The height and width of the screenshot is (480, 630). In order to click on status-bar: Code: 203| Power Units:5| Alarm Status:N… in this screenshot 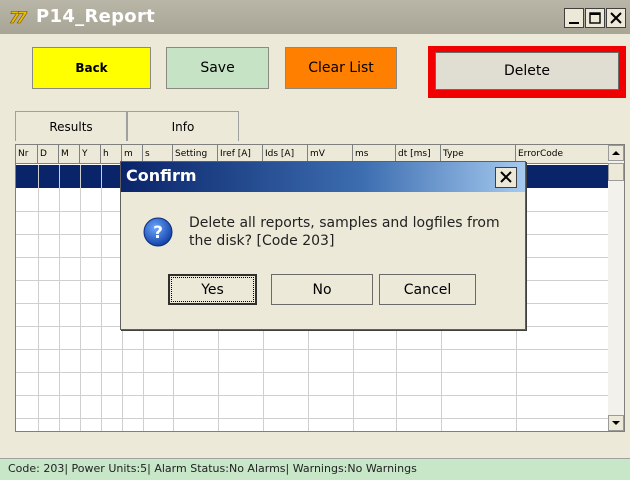, I will do `click(315, 469)`.